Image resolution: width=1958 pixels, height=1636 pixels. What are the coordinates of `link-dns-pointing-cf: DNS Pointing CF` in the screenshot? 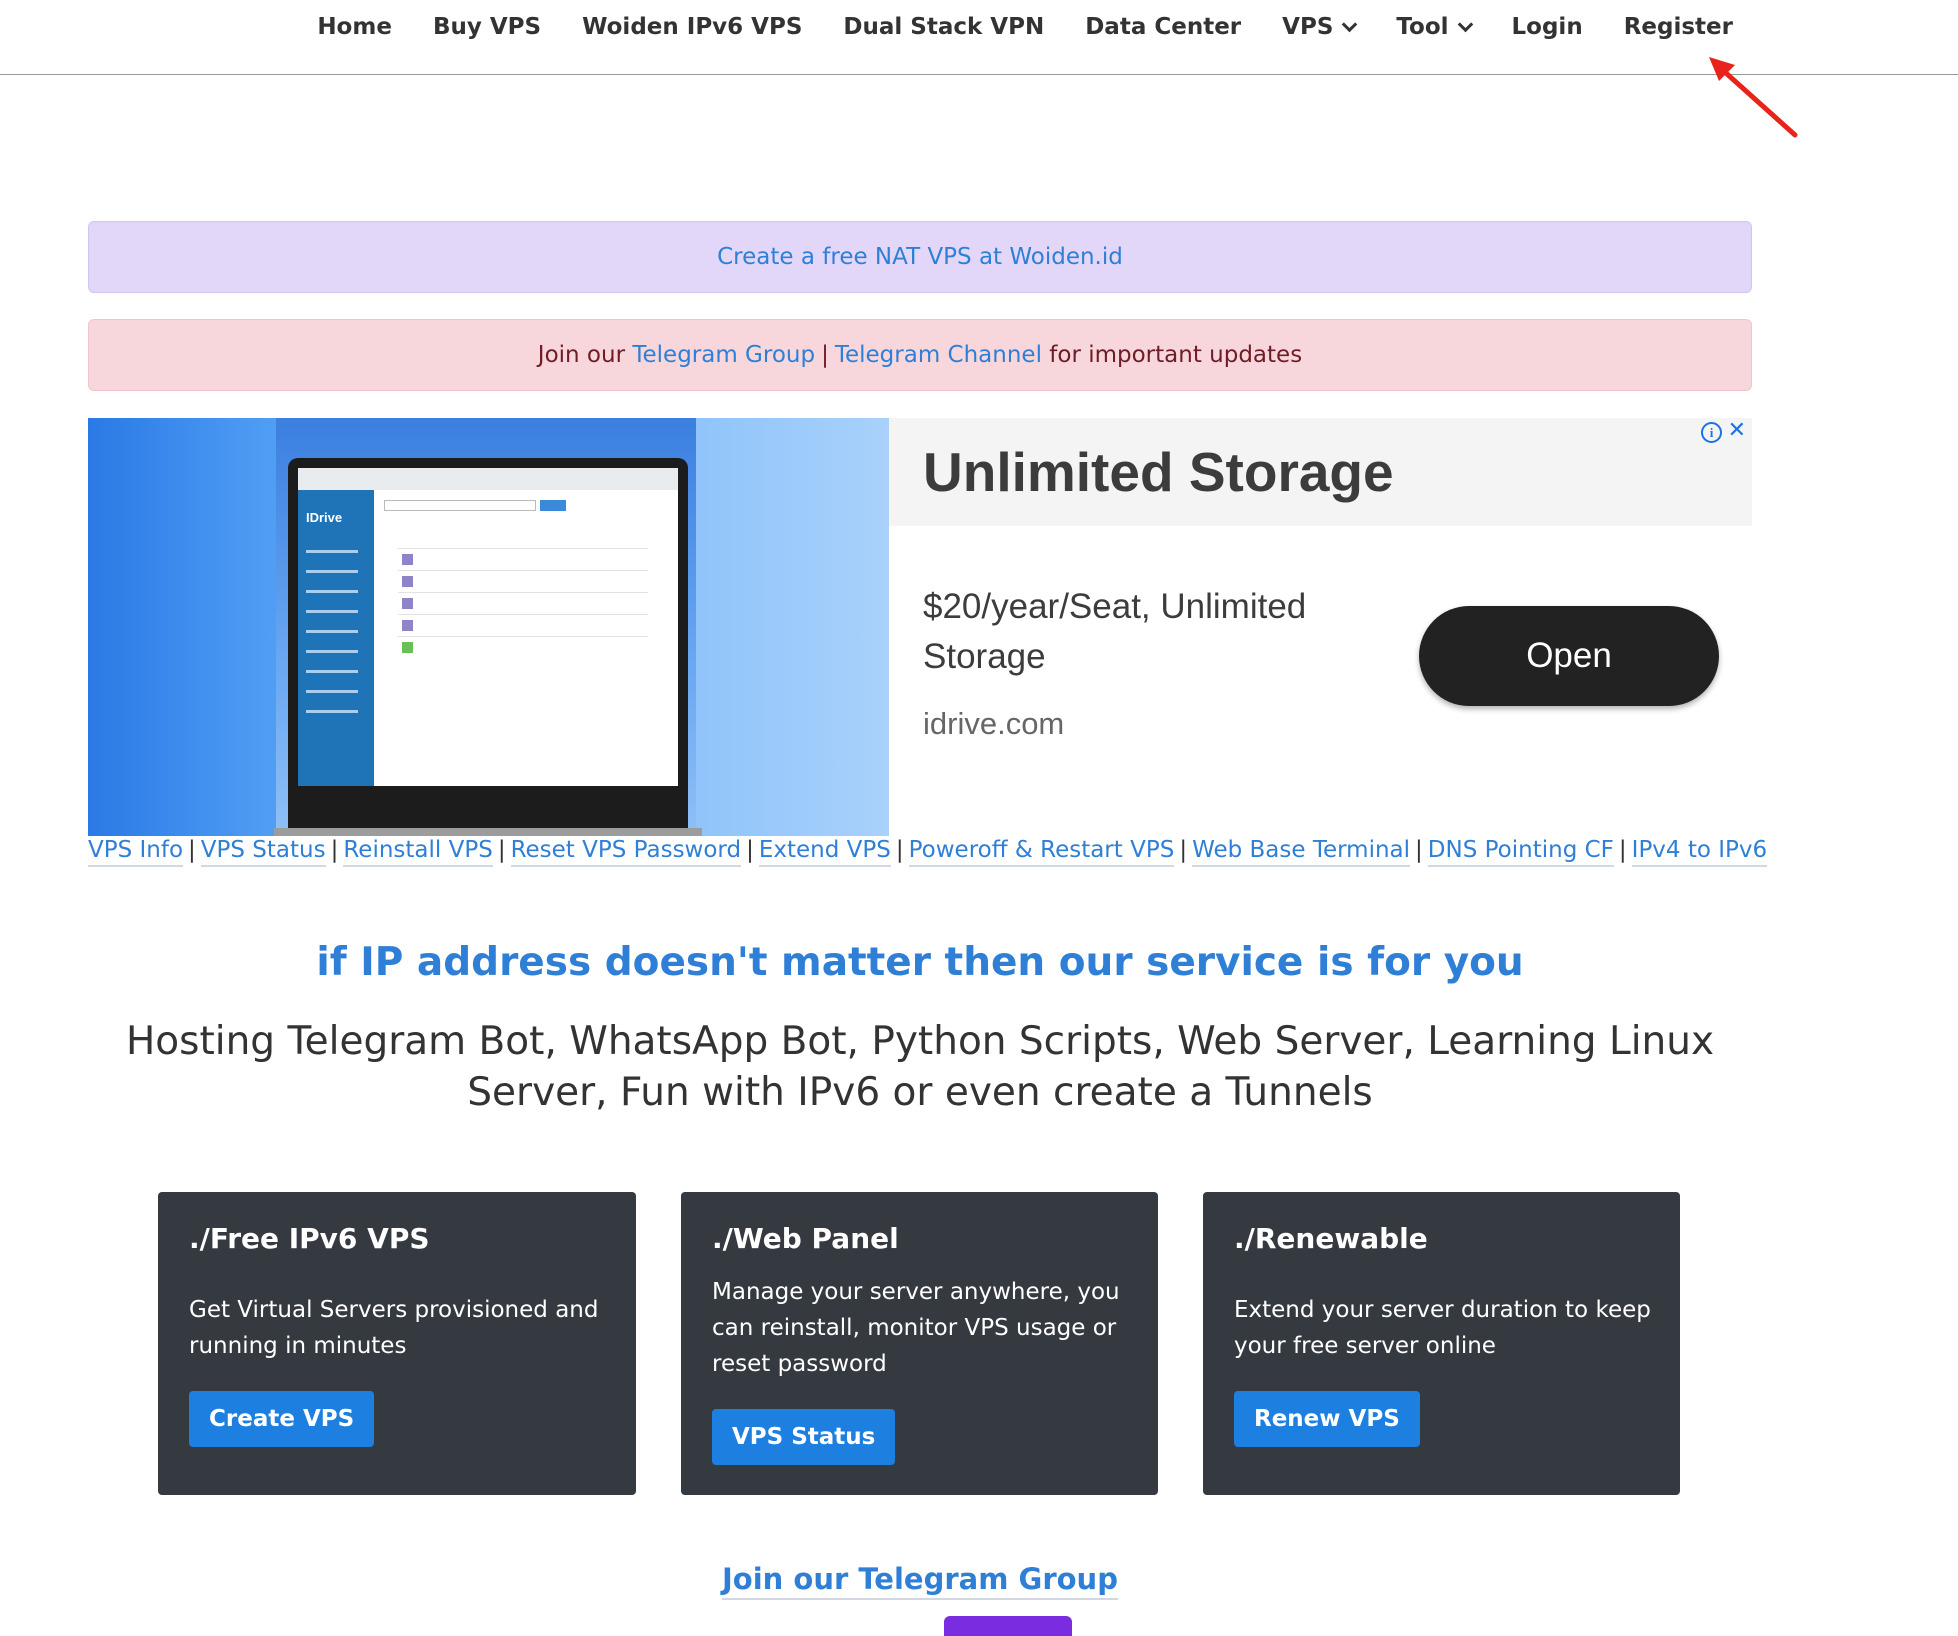 It's located at (1520, 852).